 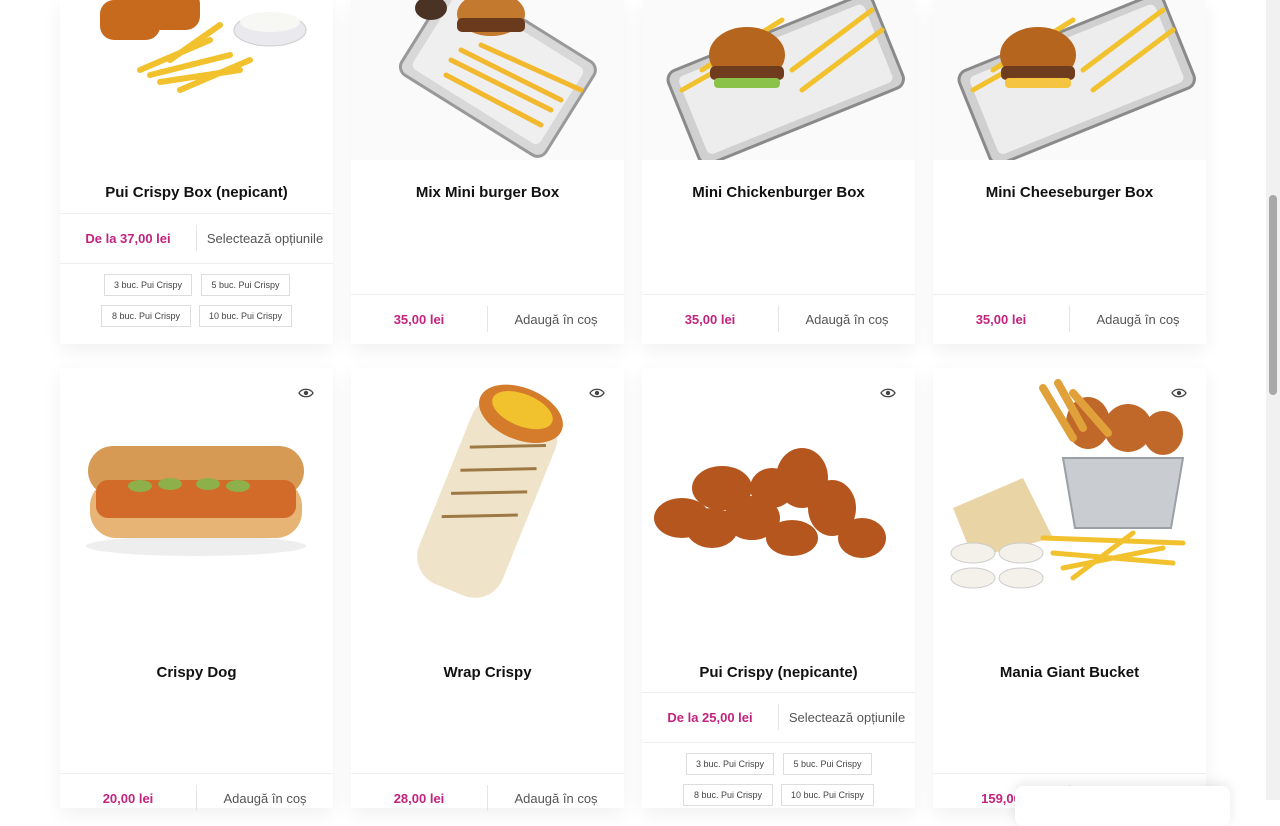 I want to click on product-price: 20,00 lei, so click(x=128, y=798).